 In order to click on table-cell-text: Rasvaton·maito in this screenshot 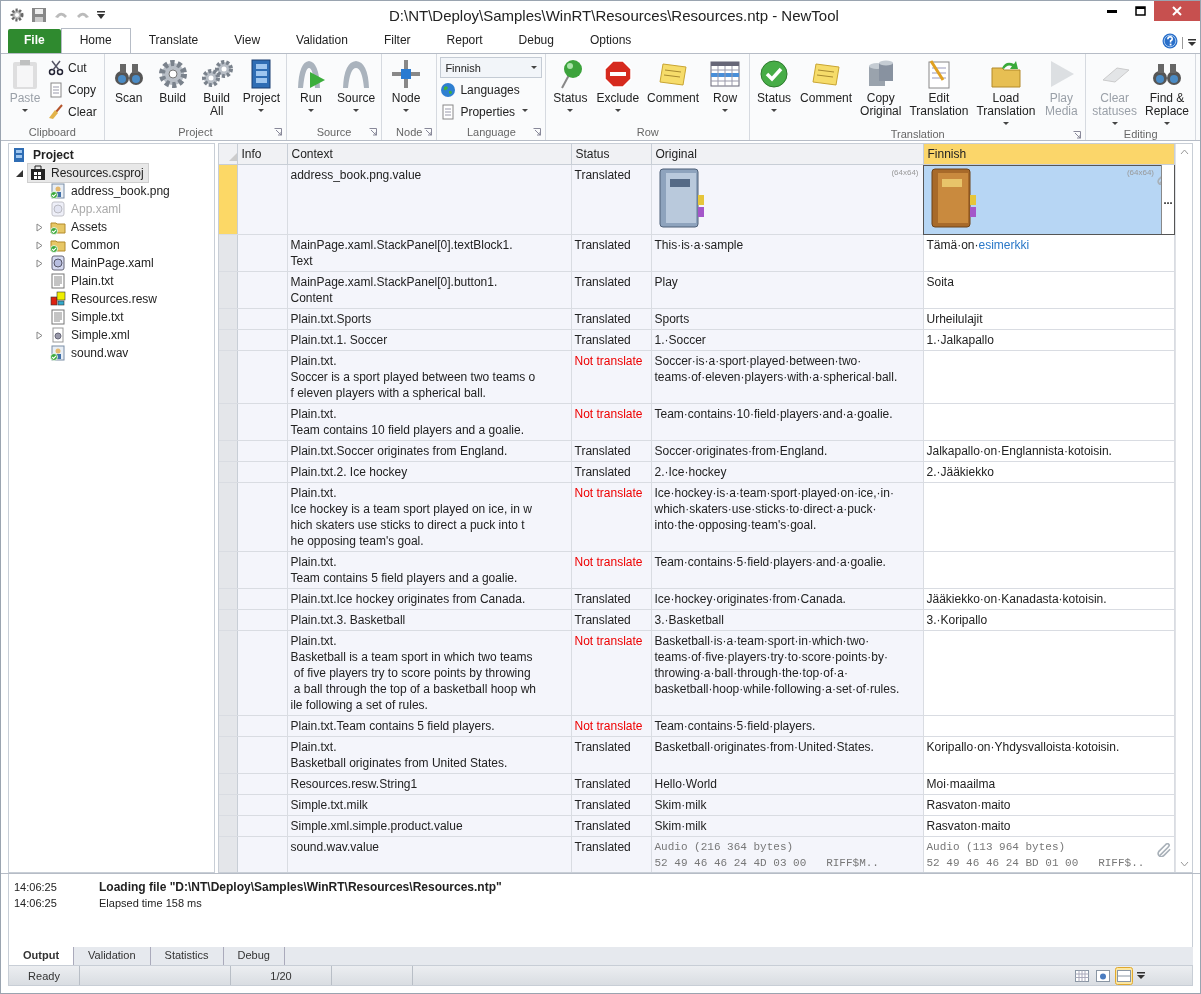, I will do `click(968, 827)`.